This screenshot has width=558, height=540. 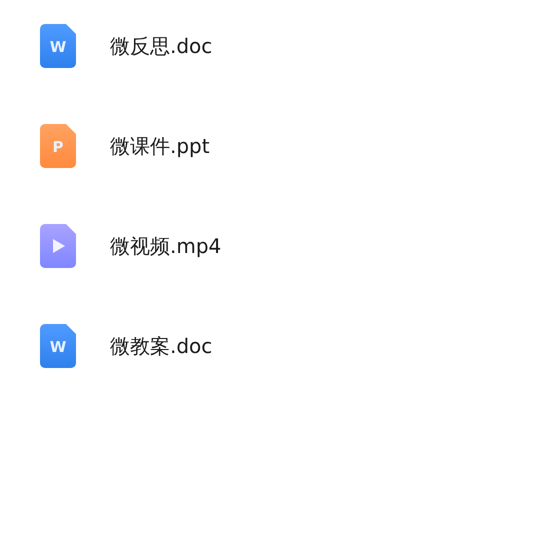 I want to click on file-name: 微反思.doc, so click(x=161, y=46).